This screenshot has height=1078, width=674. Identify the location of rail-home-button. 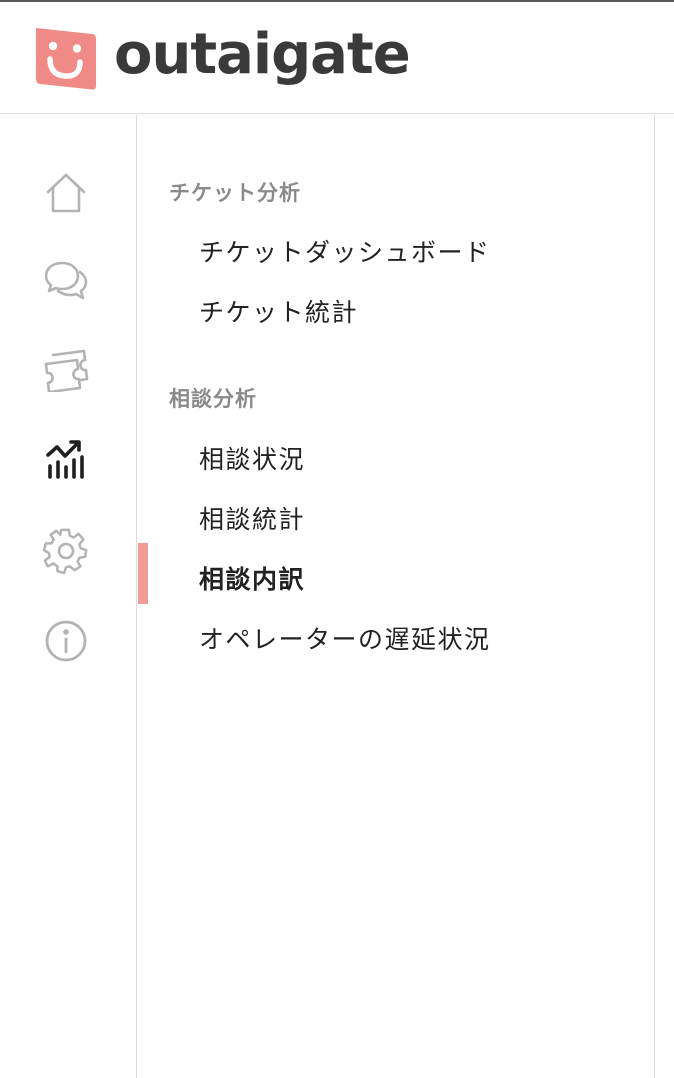
(66, 193).